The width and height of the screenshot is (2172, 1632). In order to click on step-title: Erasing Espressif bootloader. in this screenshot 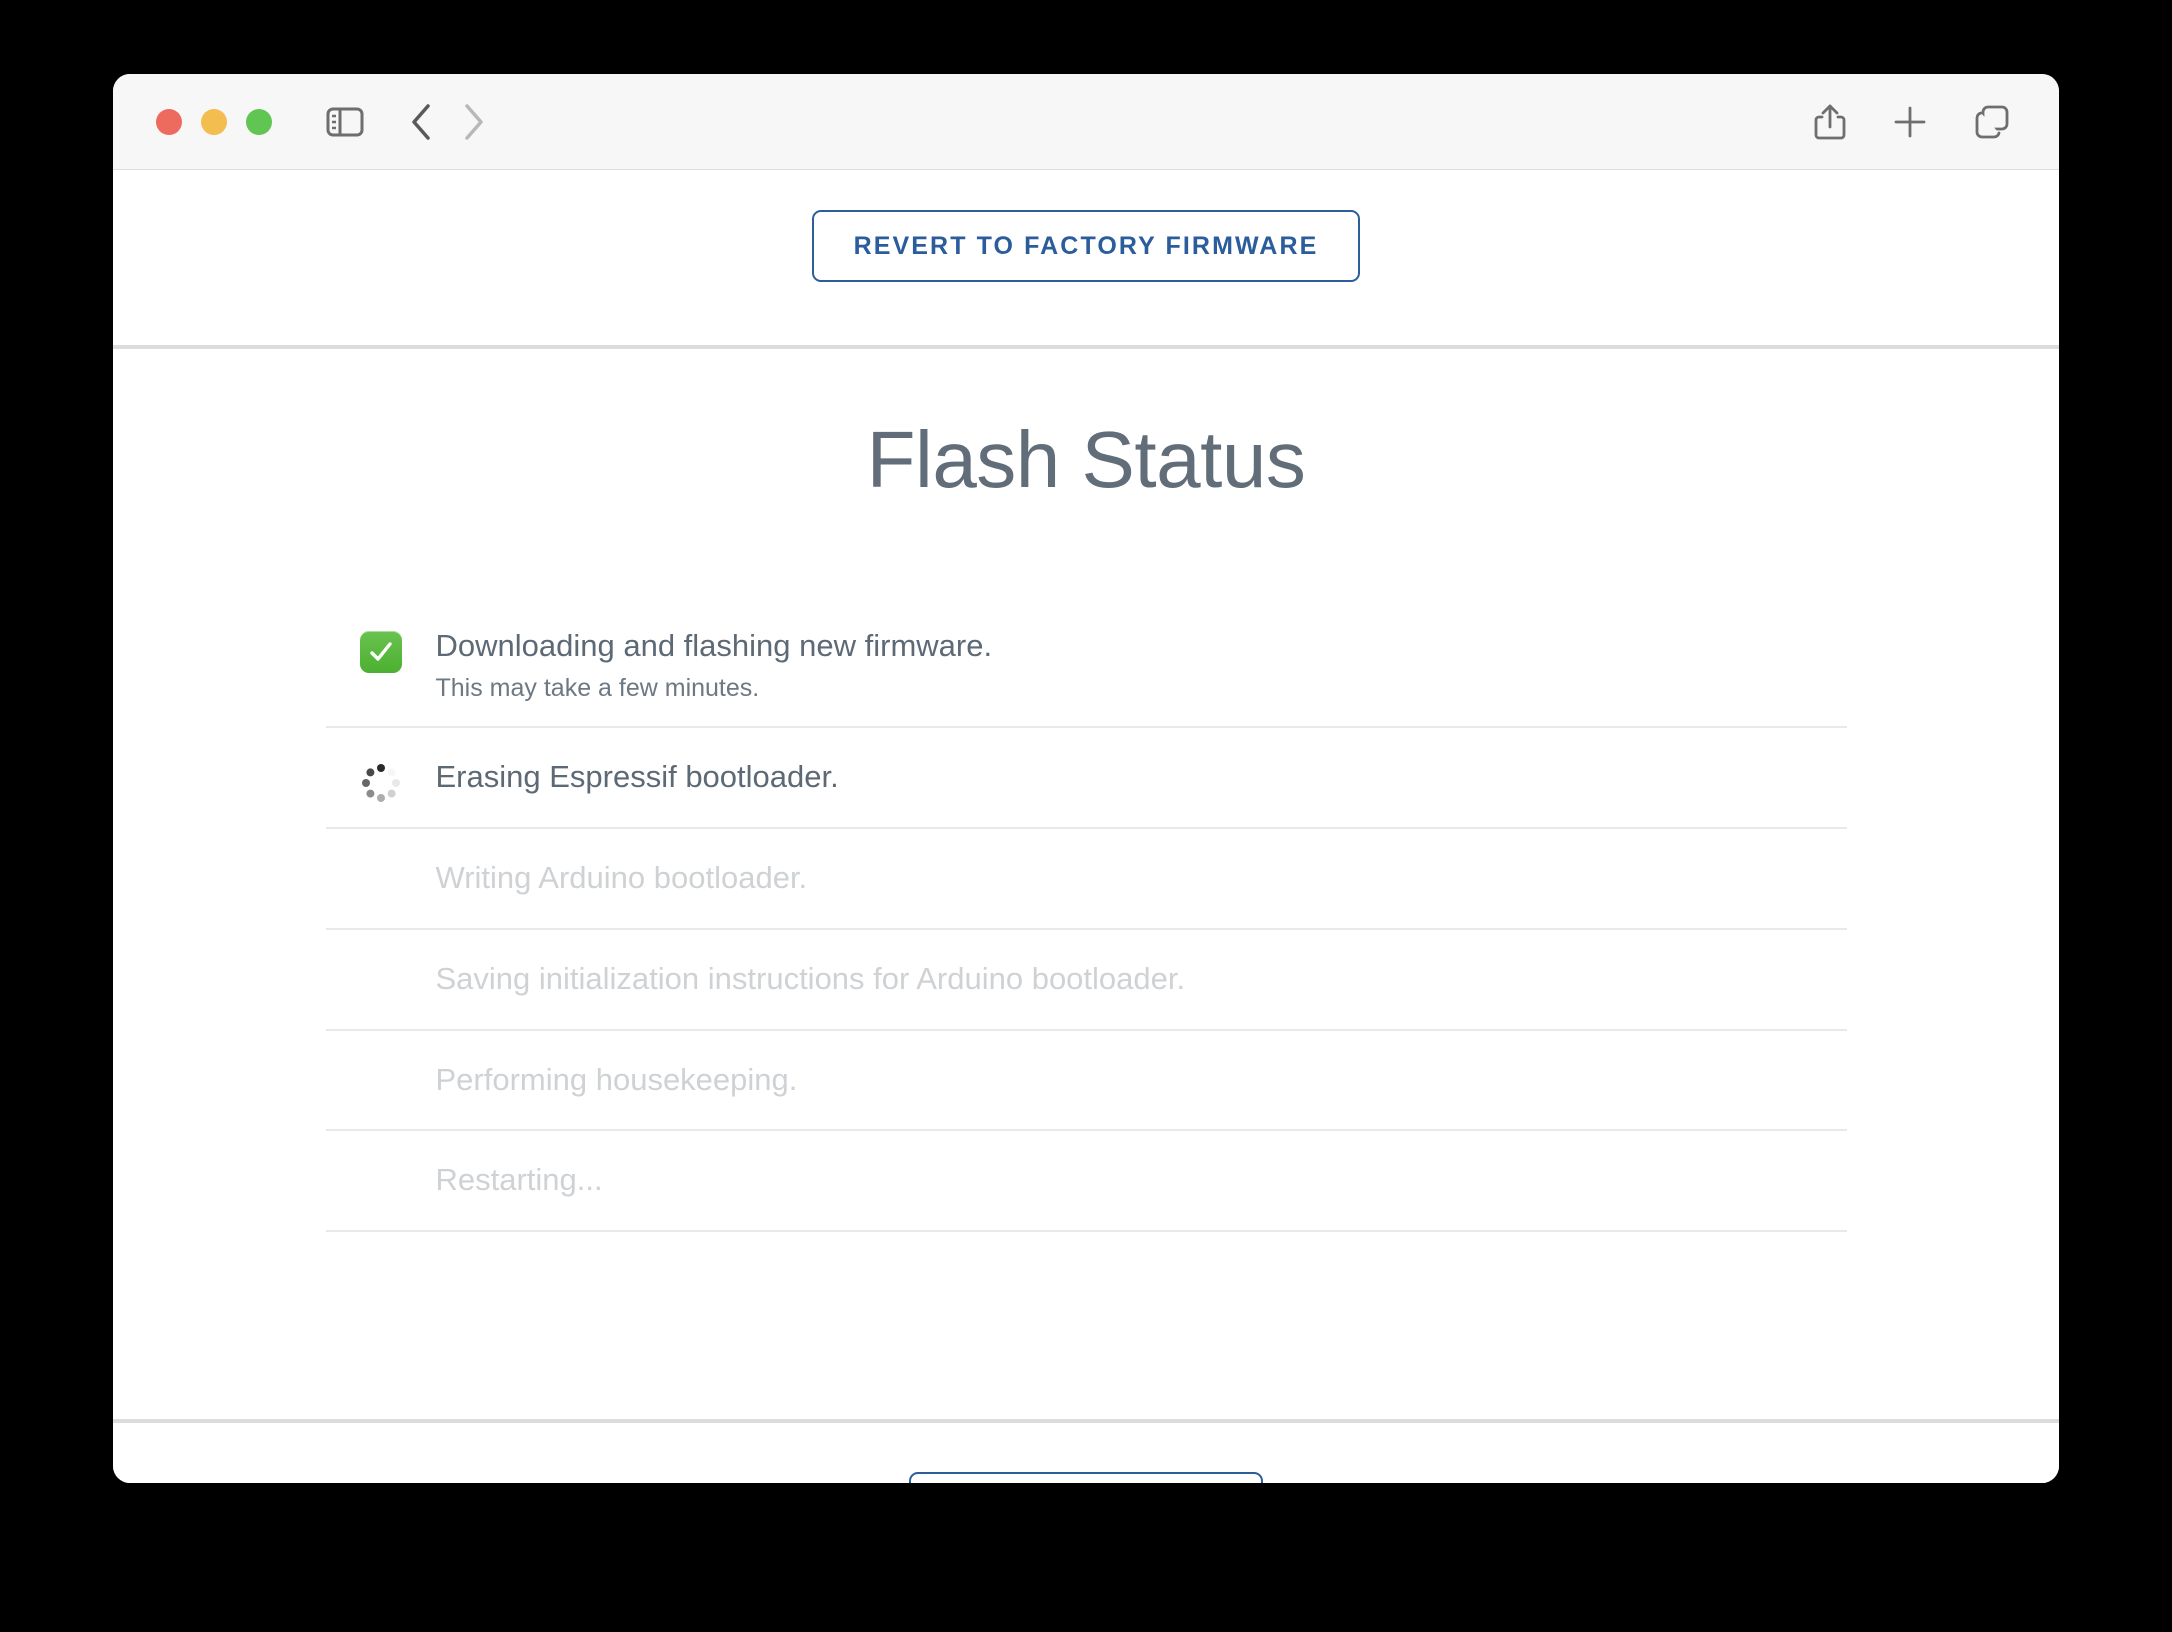, I will do `click(637, 777)`.